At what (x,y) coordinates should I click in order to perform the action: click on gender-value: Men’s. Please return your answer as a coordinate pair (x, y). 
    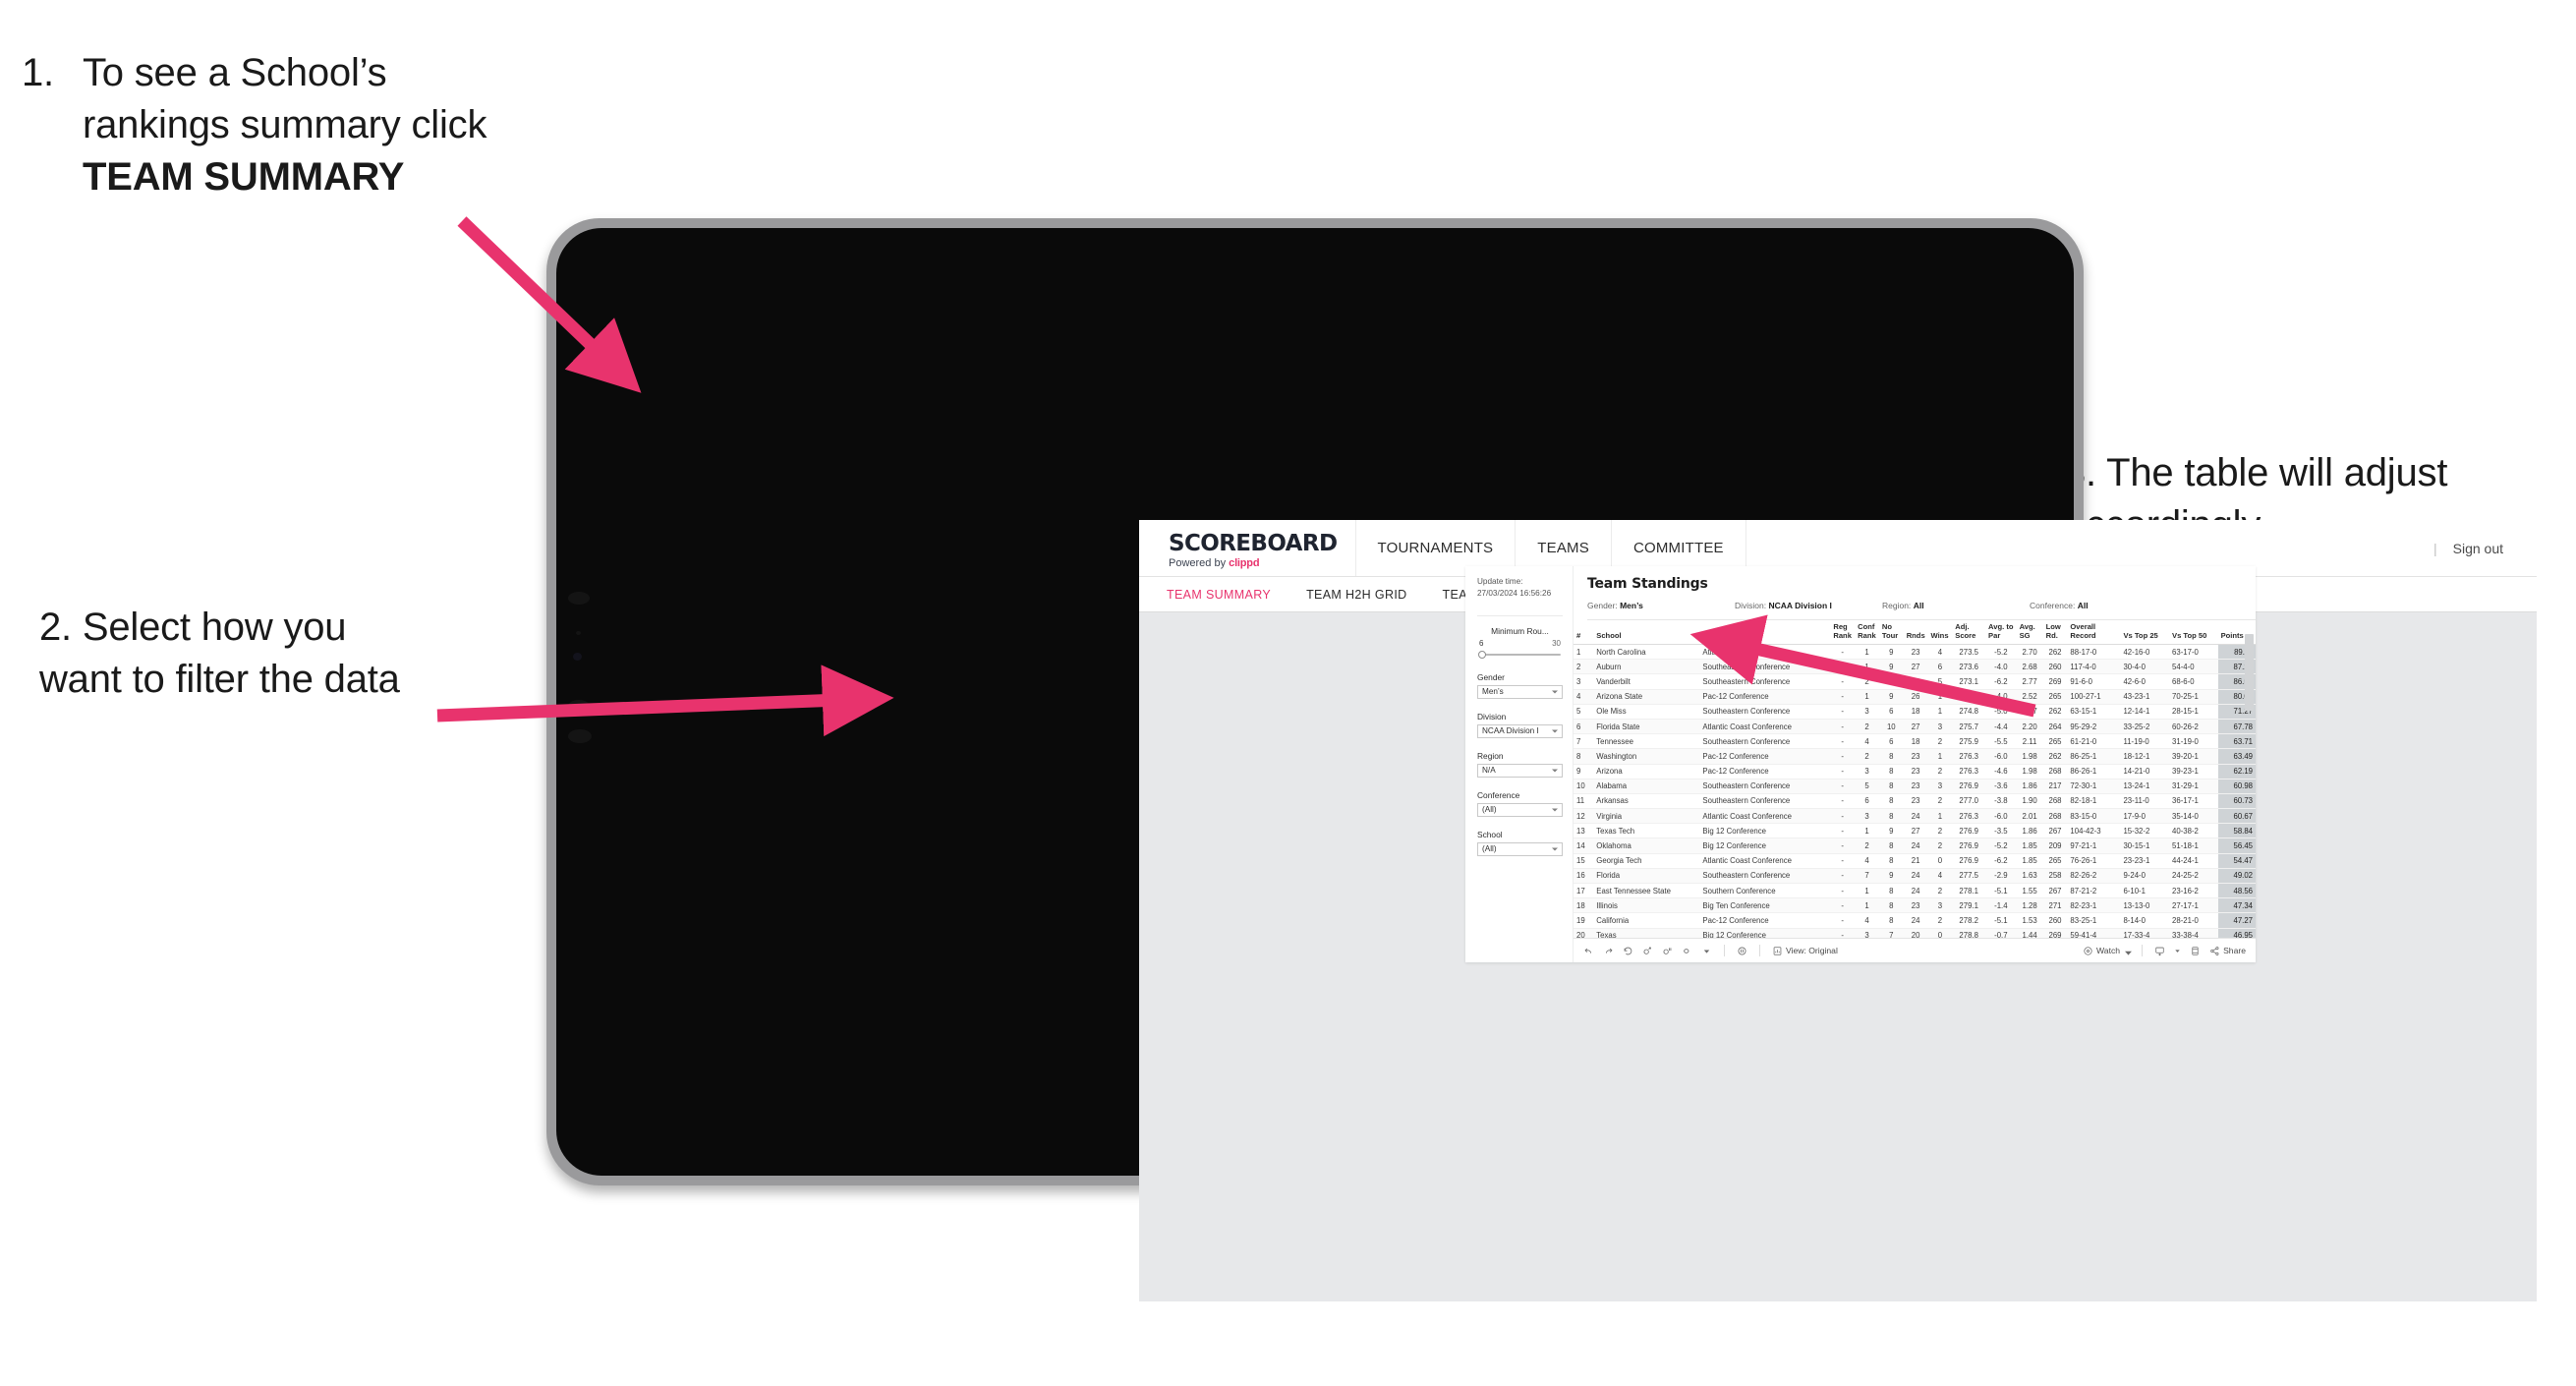
    Looking at the image, I should click on (1493, 692).